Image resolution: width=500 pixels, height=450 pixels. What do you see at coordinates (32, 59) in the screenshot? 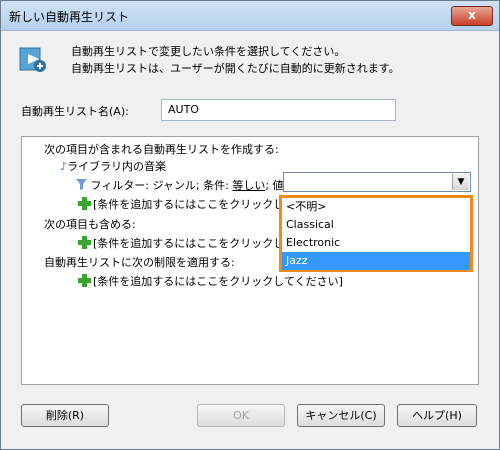
I see `playlist-icon` at bounding box center [32, 59].